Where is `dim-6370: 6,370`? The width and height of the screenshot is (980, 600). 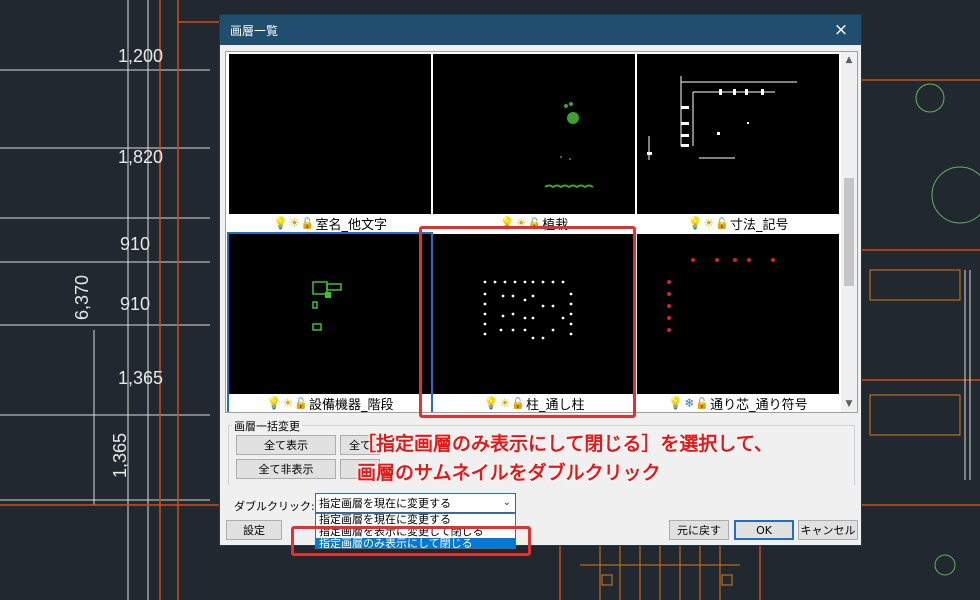
dim-6370: 6,370 is located at coordinates (82, 297).